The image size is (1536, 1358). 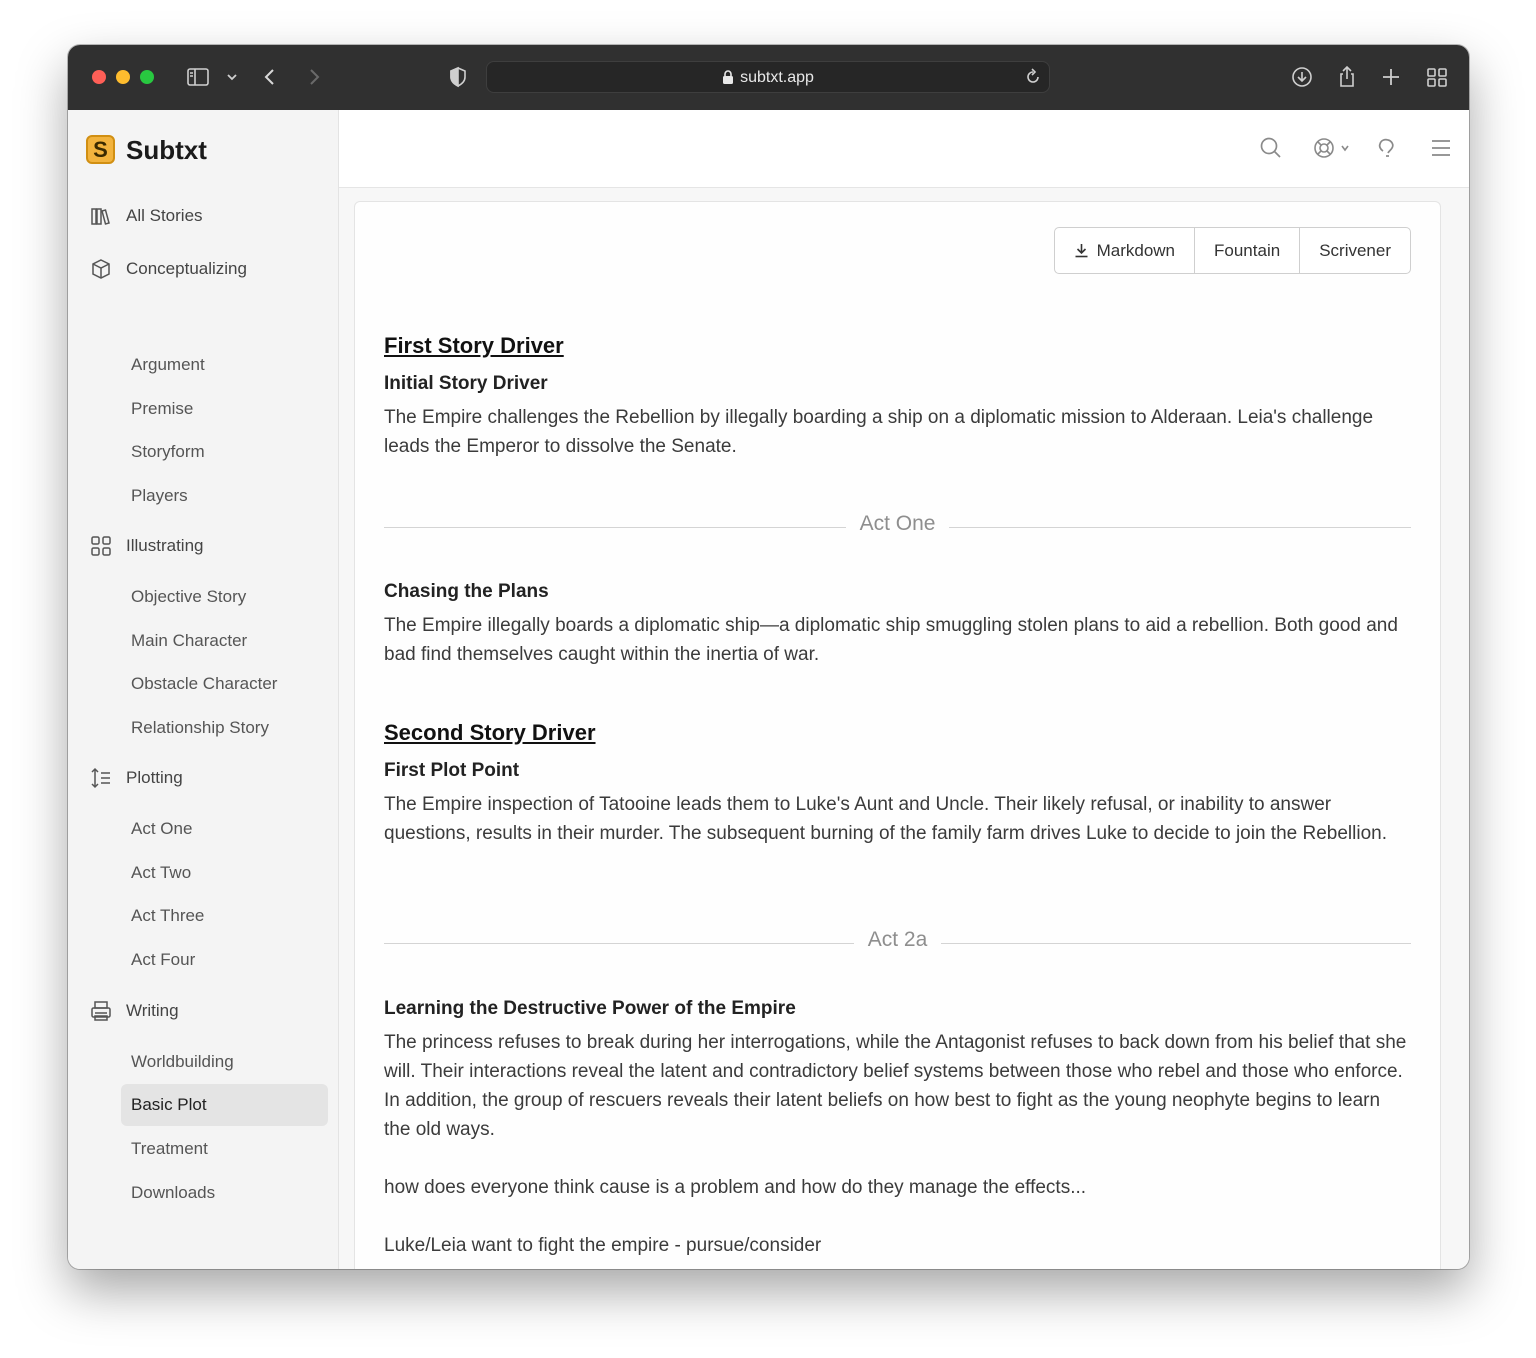 What do you see at coordinates (1354, 250) in the screenshot?
I see `export-scrivener-button: Scrivener` at bounding box center [1354, 250].